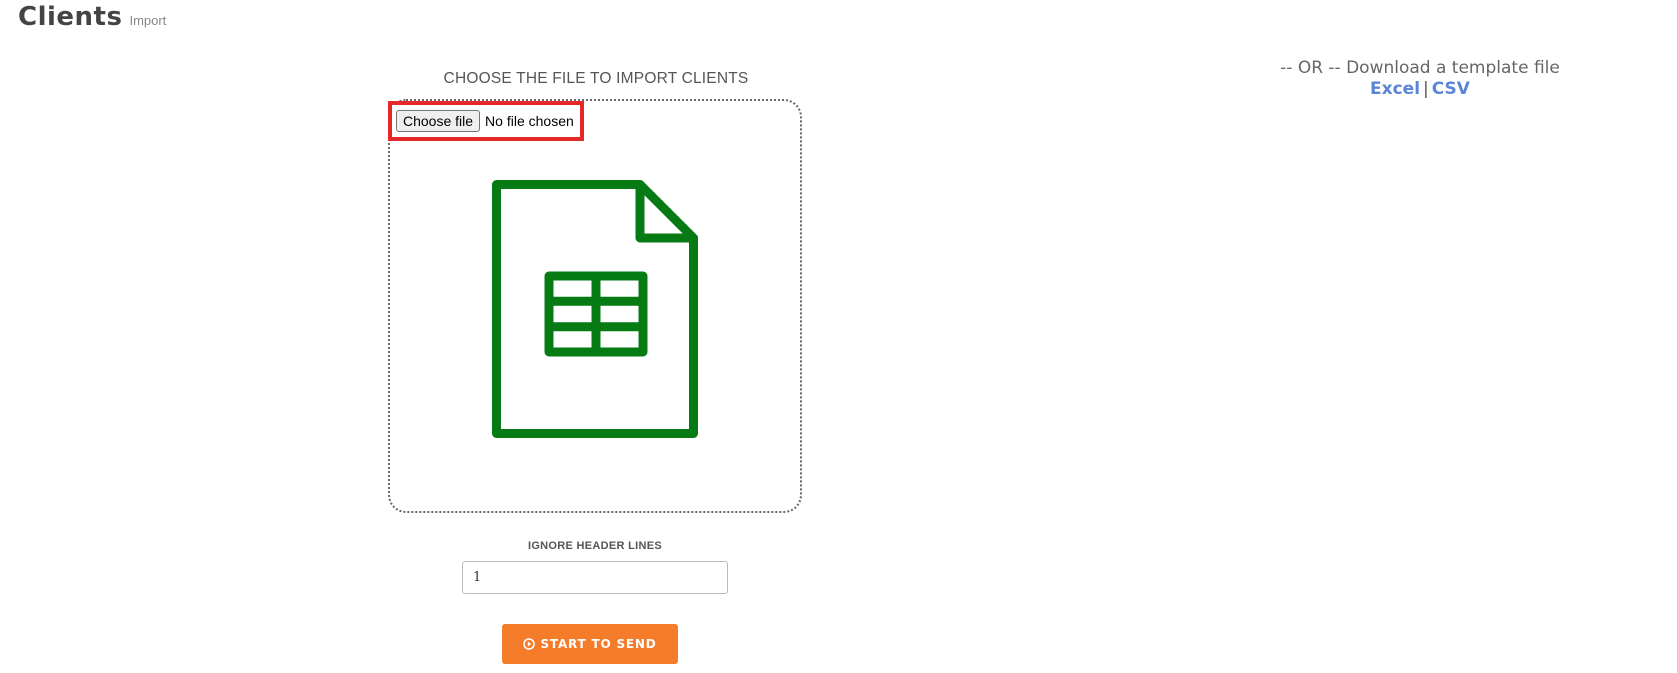 This screenshot has height=673, width=1677. I want to click on page-subtitle: Import, so click(148, 20).